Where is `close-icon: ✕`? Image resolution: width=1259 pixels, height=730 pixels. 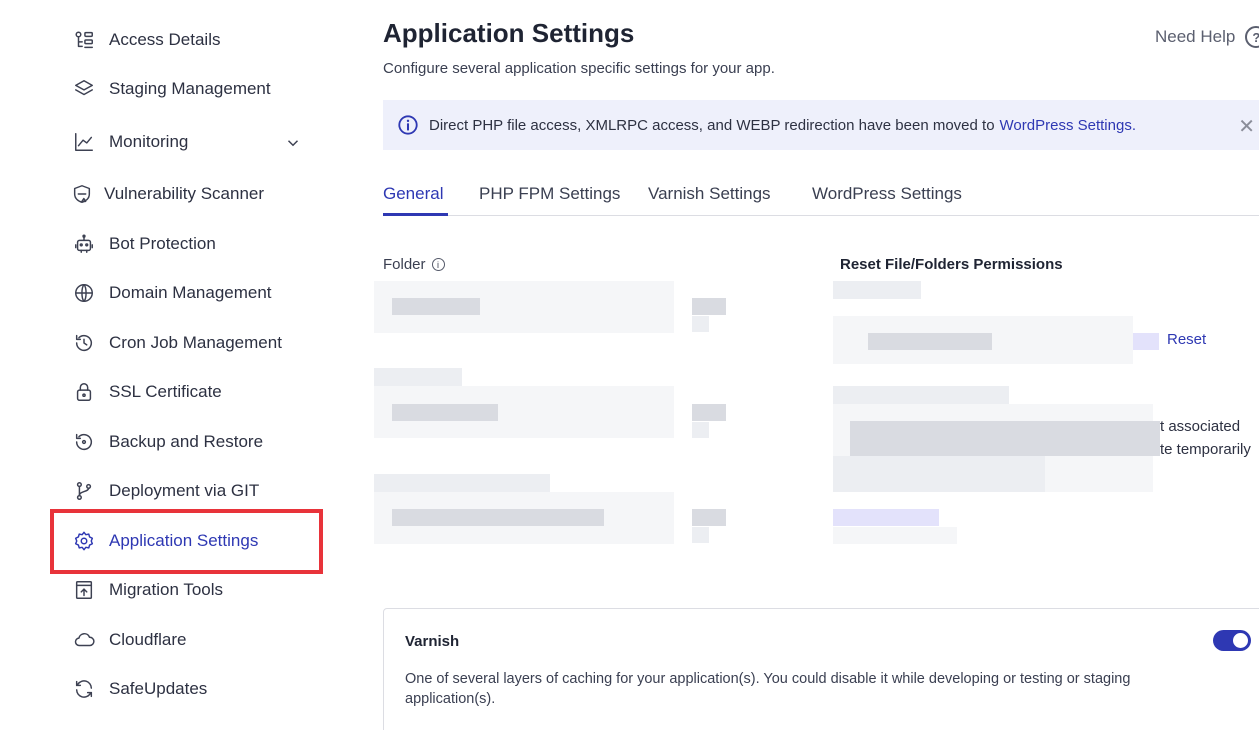 close-icon: ✕ is located at coordinates (1246, 126).